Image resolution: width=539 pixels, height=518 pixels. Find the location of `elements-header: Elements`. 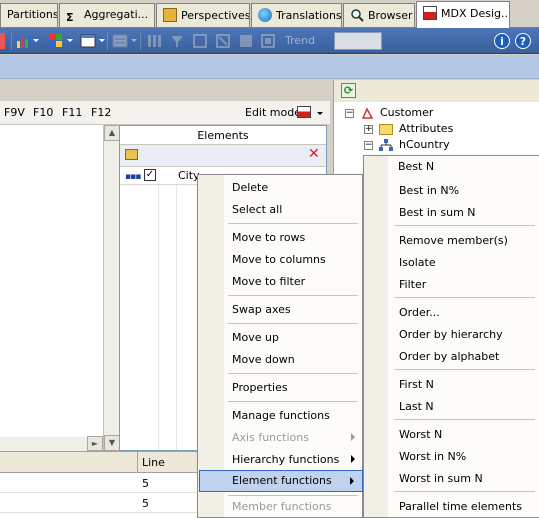

elements-header: Elements is located at coordinates (223, 135).